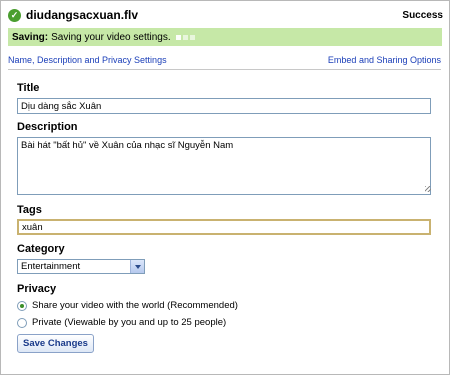 The height and width of the screenshot is (375, 450). I want to click on category-label: Category, so click(41, 249).